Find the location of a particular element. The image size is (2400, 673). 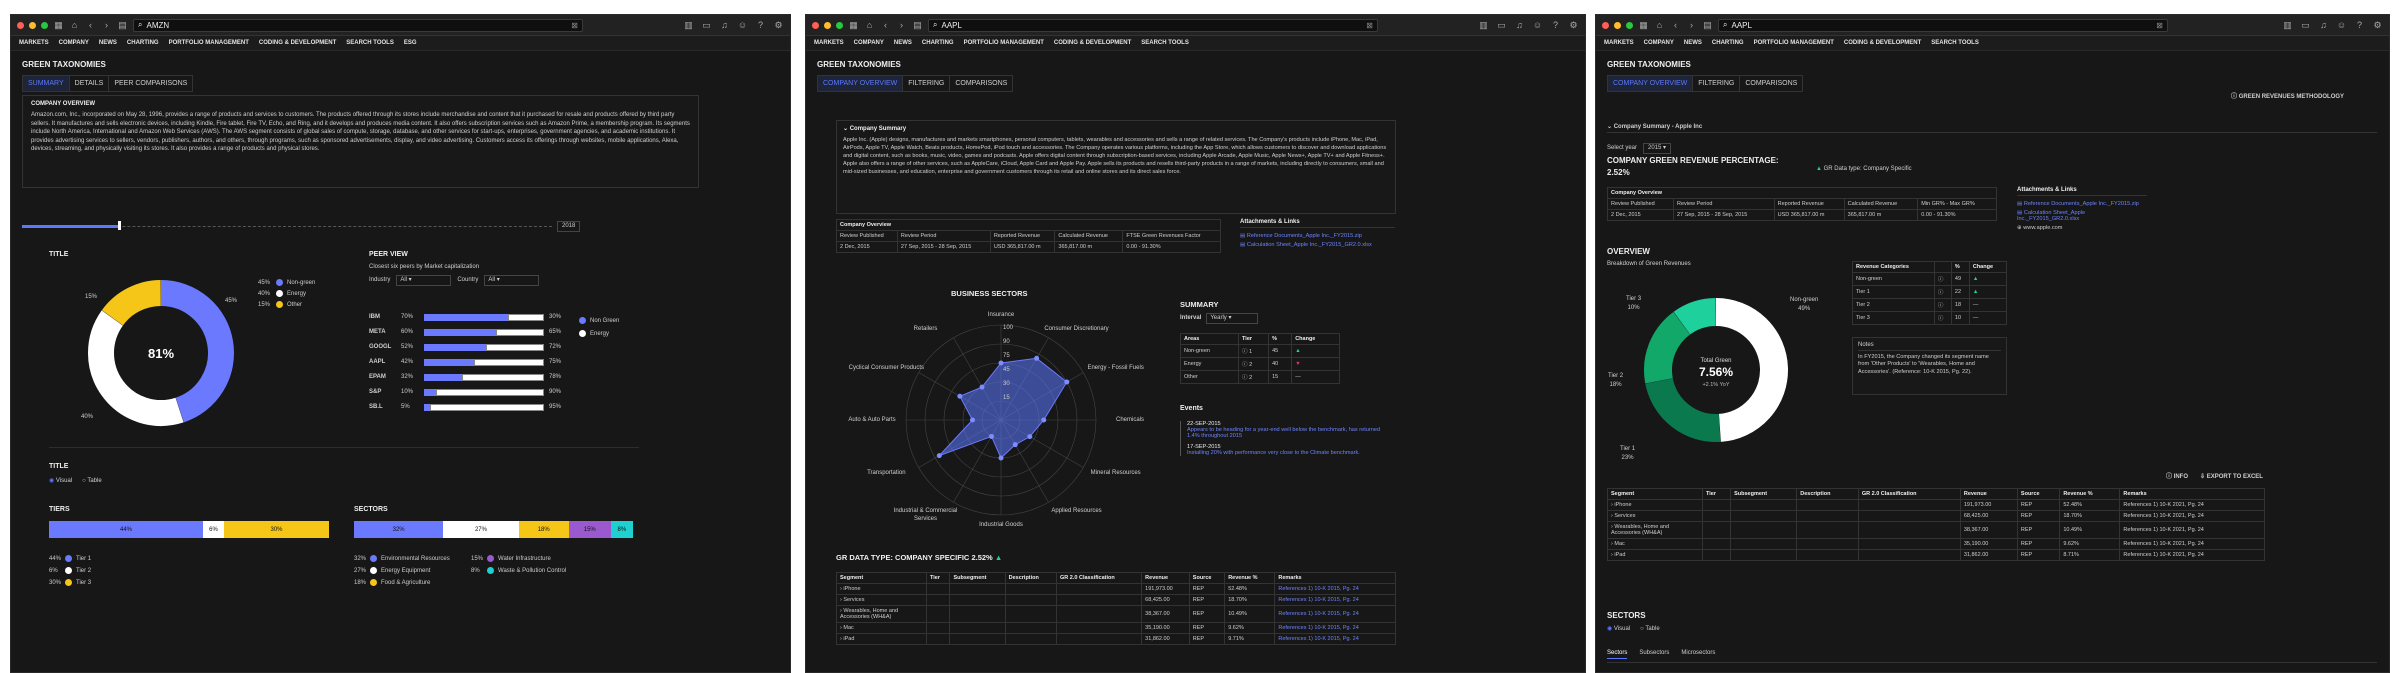

ticker-input: AMZN is located at coordinates (157, 25).